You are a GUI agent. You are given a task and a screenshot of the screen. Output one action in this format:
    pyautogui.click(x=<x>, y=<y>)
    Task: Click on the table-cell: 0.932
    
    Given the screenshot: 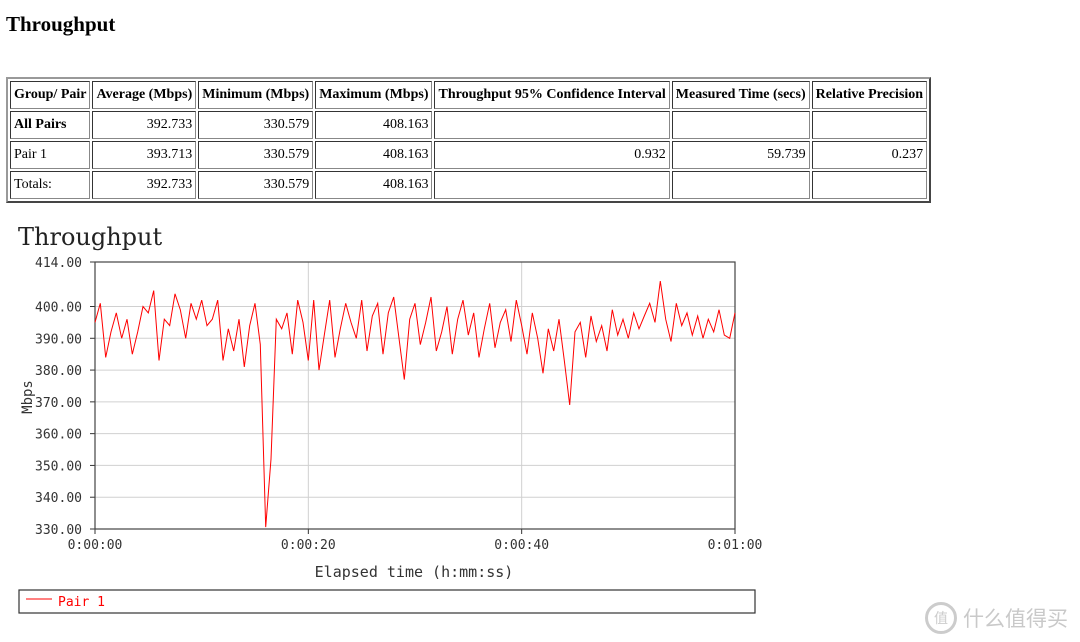 What is the action you would take?
    pyautogui.click(x=552, y=155)
    